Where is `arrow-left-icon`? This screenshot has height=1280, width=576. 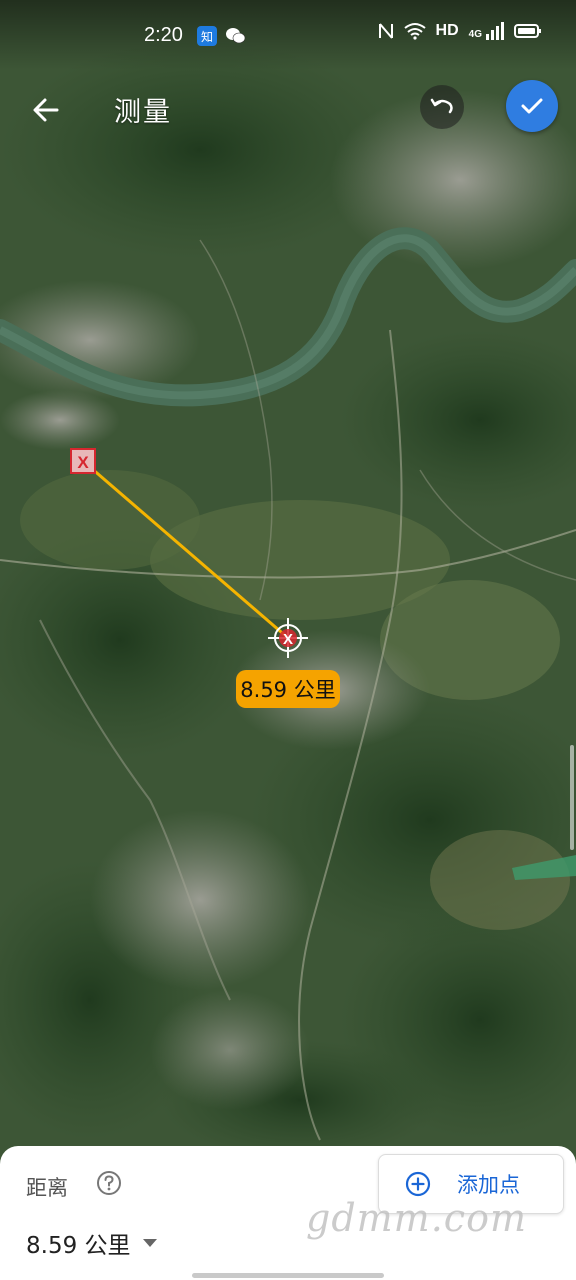
arrow-left-icon is located at coordinates (46, 110).